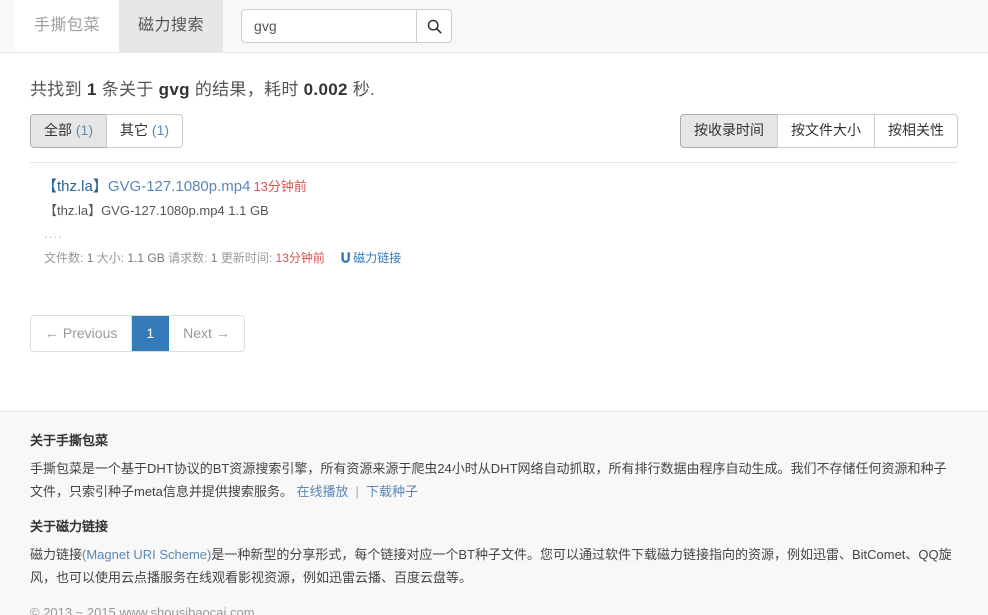 The height and width of the screenshot is (615, 988). Describe the element at coordinates (146, 554) in the screenshot. I see `footer-link-magnet-uri-scheme: (Magnet URI Scheme)` at that location.